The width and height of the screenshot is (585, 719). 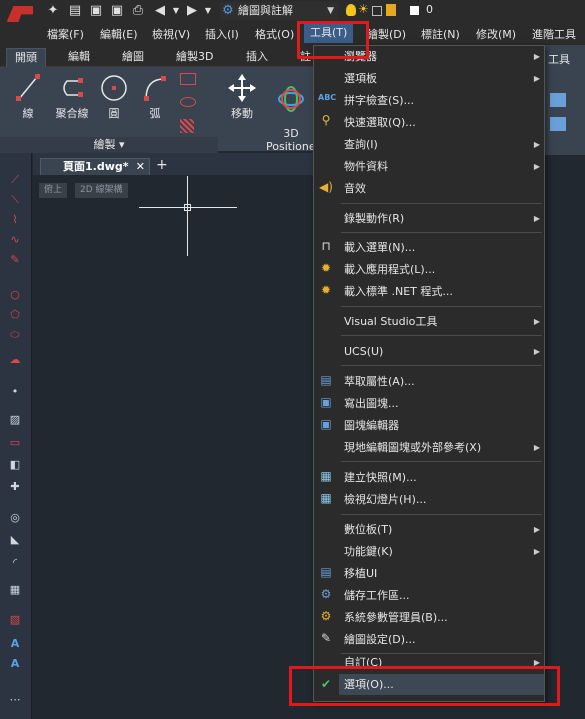 I want to click on table-icon: ▦, so click(x=15, y=590).